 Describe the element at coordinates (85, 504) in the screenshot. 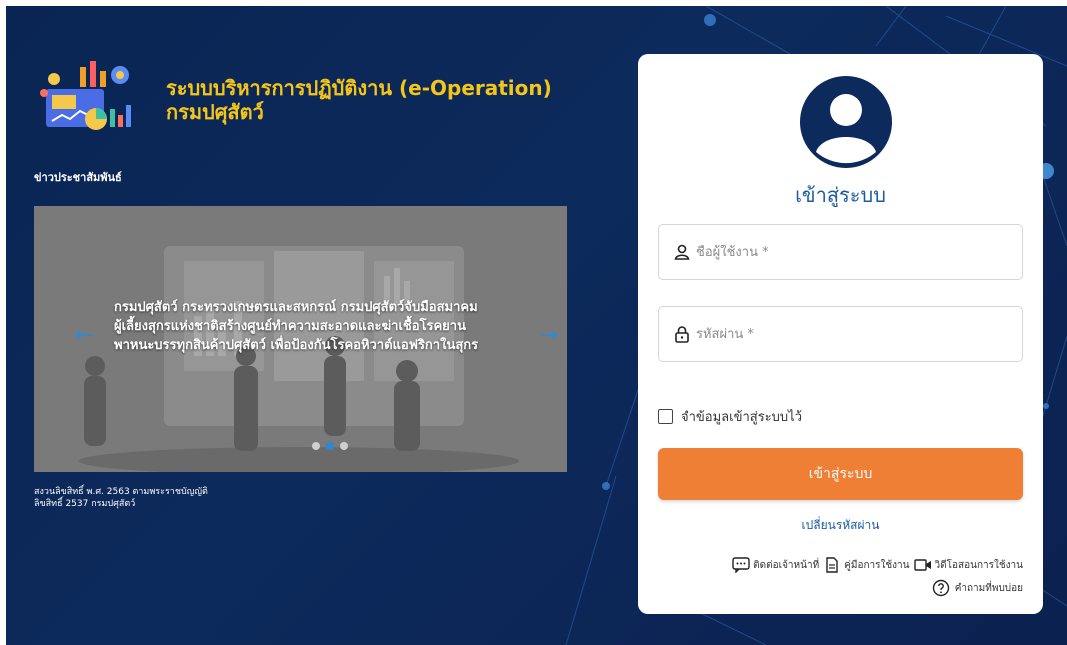

I see `copyright-line2: ลิขสิทธิ์ 2537 กรมปศุสัตว์` at that location.